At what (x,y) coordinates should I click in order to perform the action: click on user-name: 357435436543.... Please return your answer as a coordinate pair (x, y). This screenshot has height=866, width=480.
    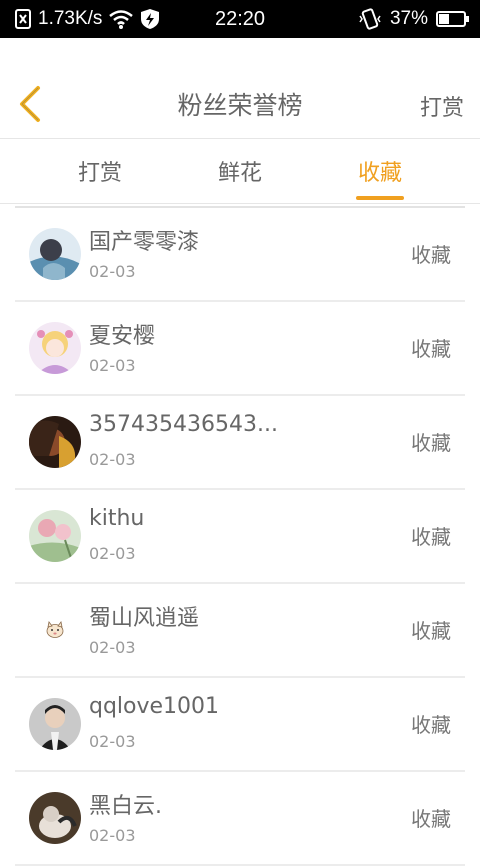
    Looking at the image, I should click on (183, 424).